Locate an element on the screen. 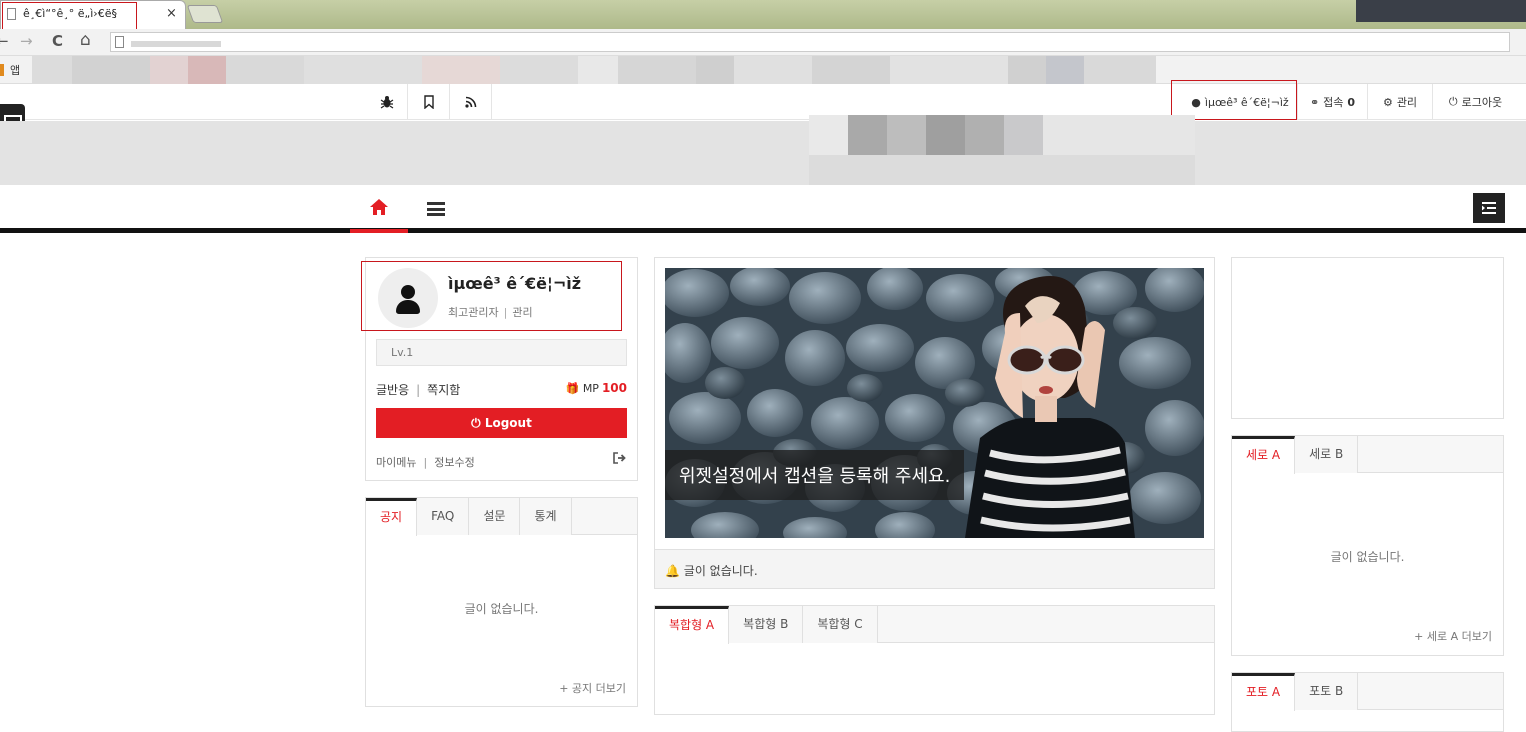 Image resolution: width=1526 pixels, height=732 pixels. header-banner is located at coordinates (763, 153).